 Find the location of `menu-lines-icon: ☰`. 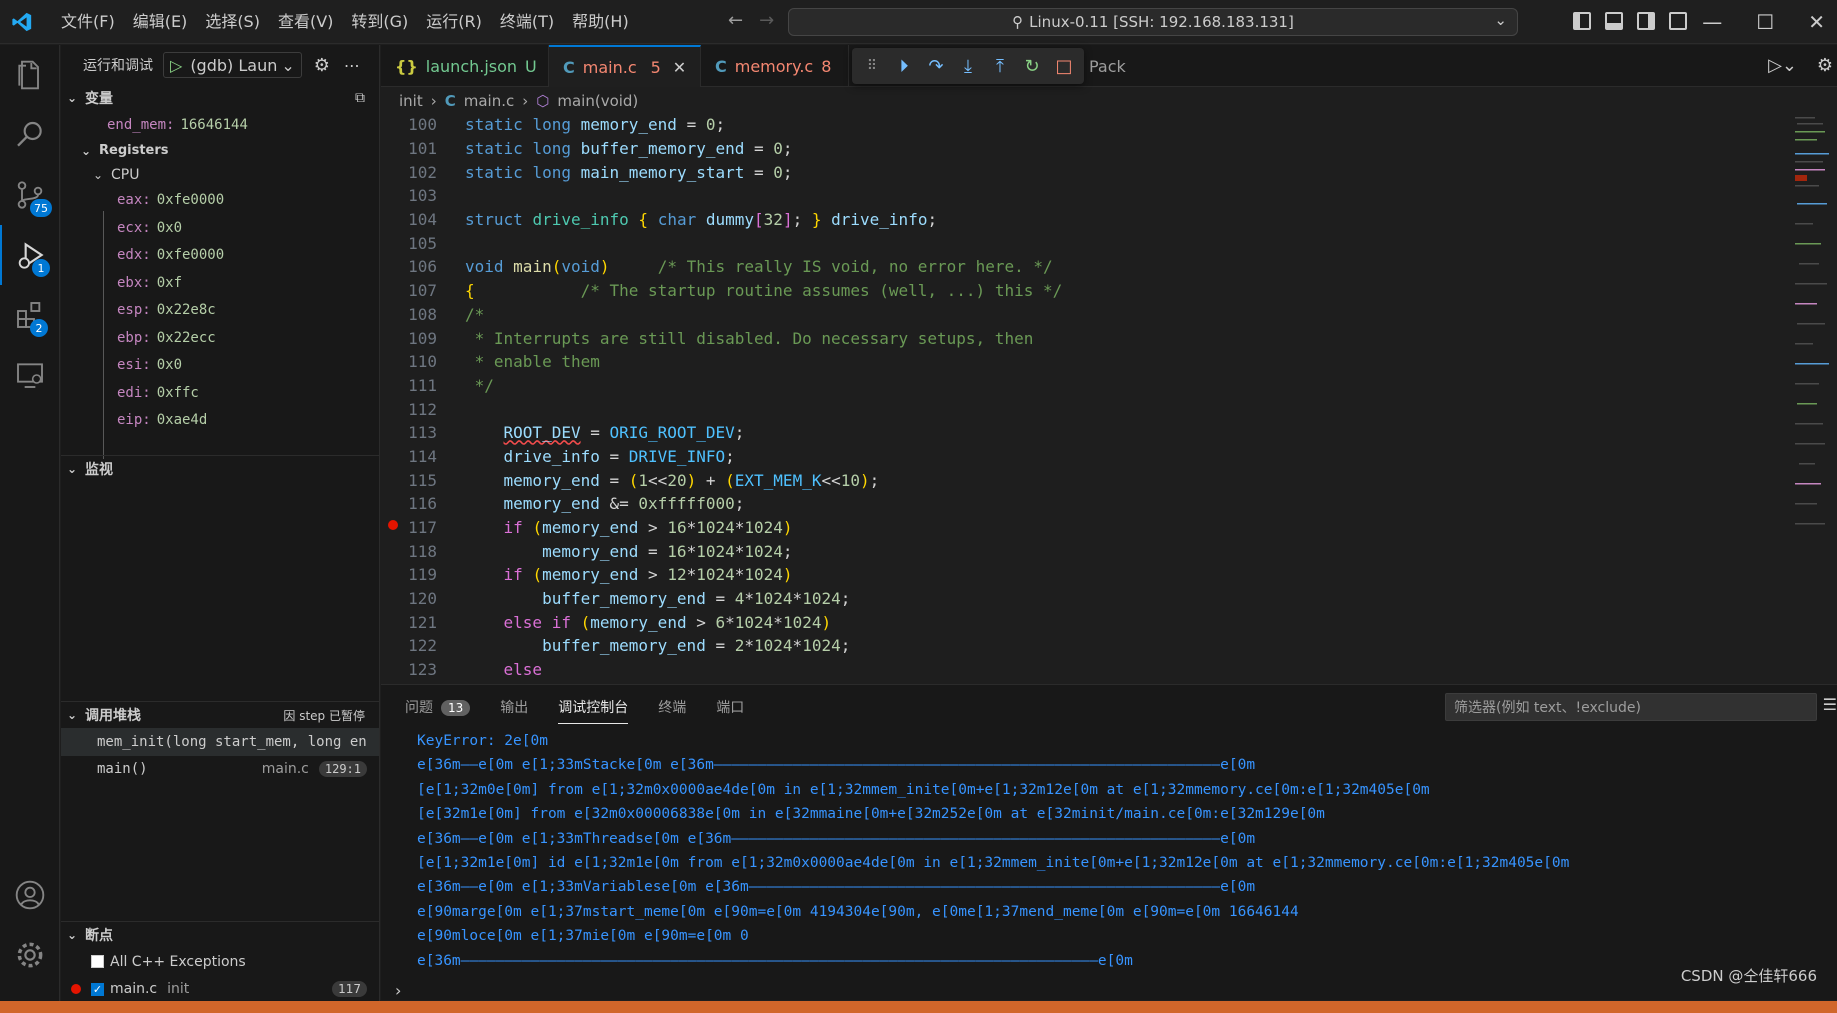

menu-lines-icon: ☰ is located at coordinates (1830, 704).